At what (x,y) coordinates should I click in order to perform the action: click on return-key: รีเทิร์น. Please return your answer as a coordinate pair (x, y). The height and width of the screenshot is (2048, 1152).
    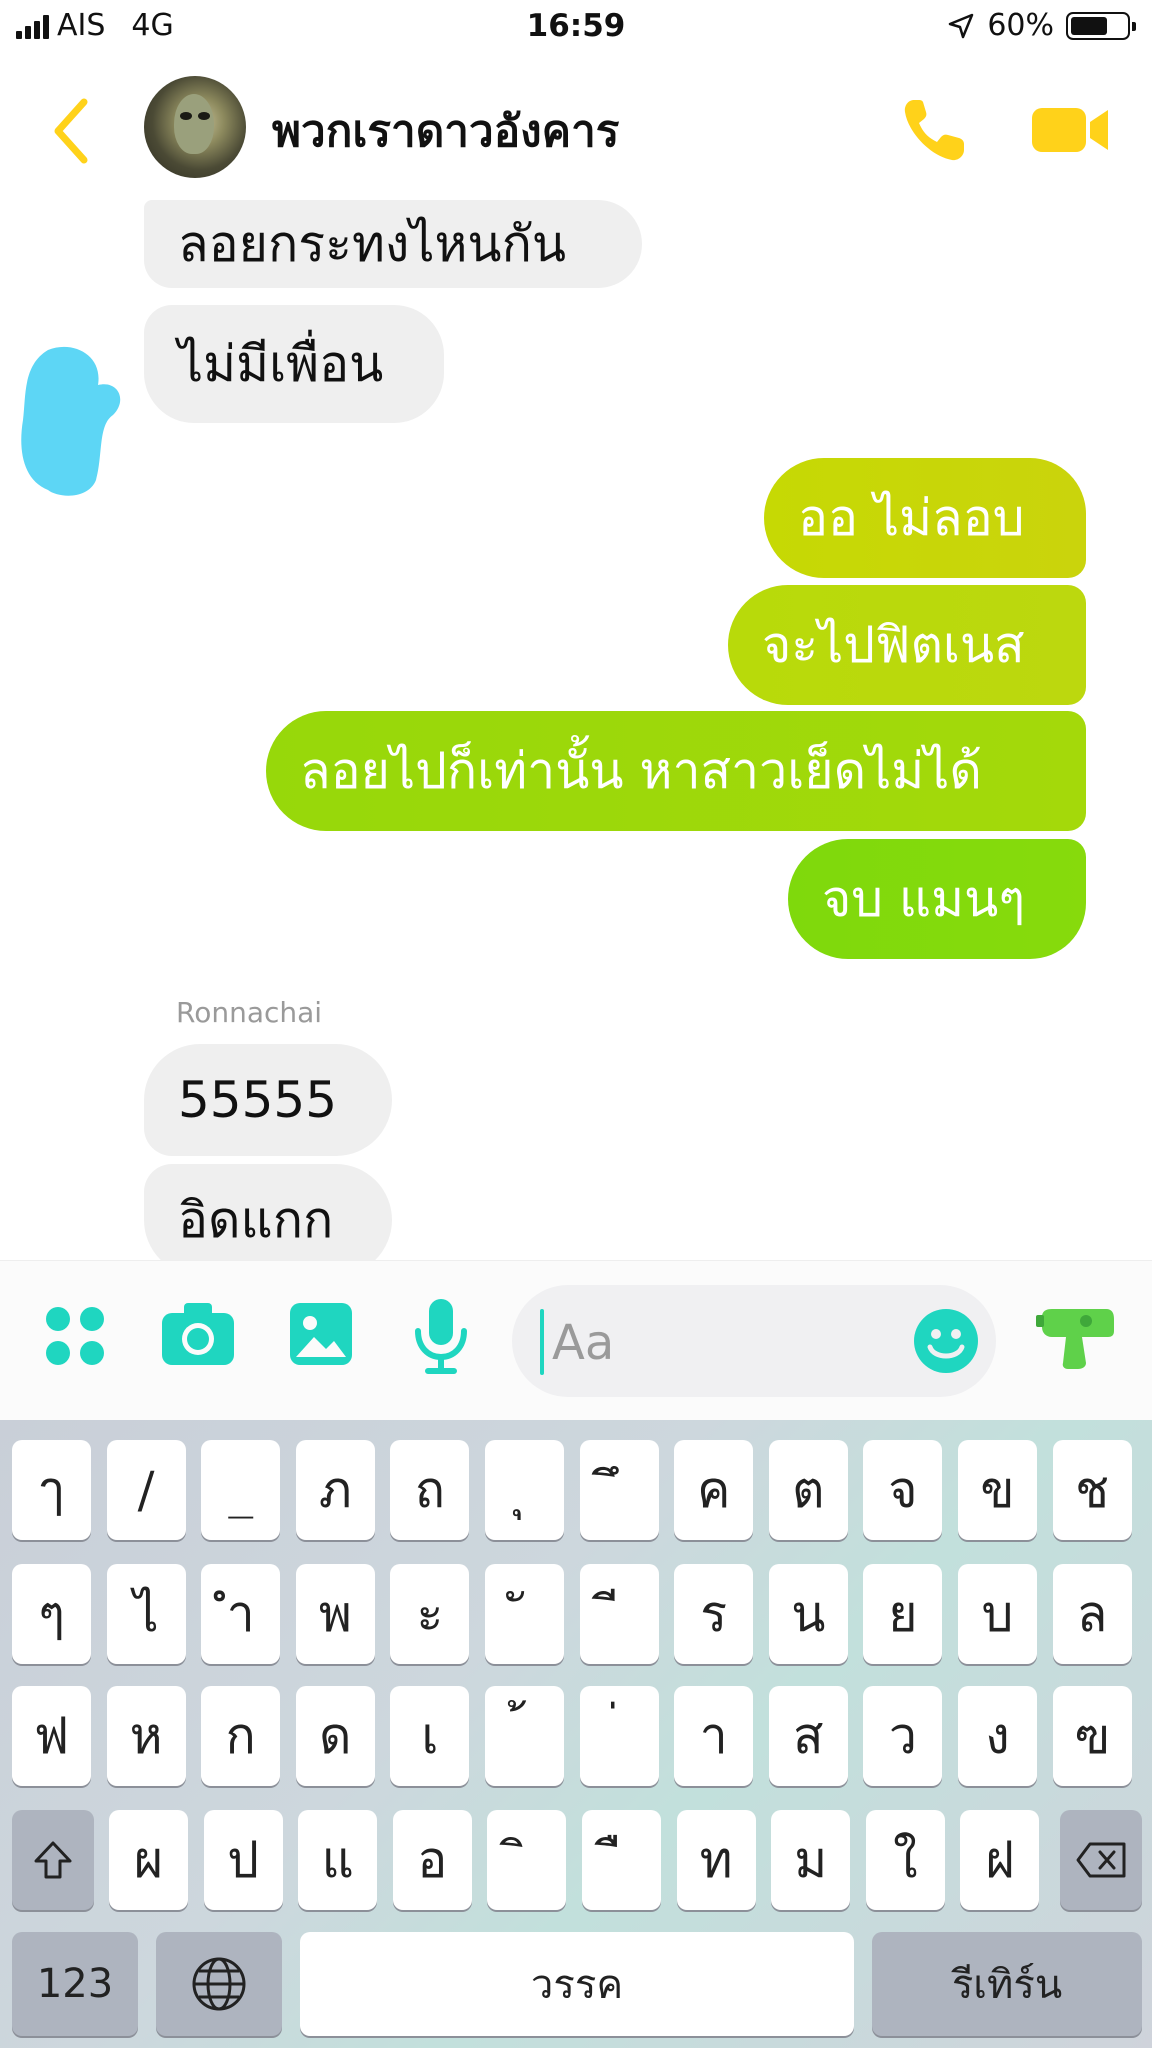
    Looking at the image, I should click on (1007, 1984).